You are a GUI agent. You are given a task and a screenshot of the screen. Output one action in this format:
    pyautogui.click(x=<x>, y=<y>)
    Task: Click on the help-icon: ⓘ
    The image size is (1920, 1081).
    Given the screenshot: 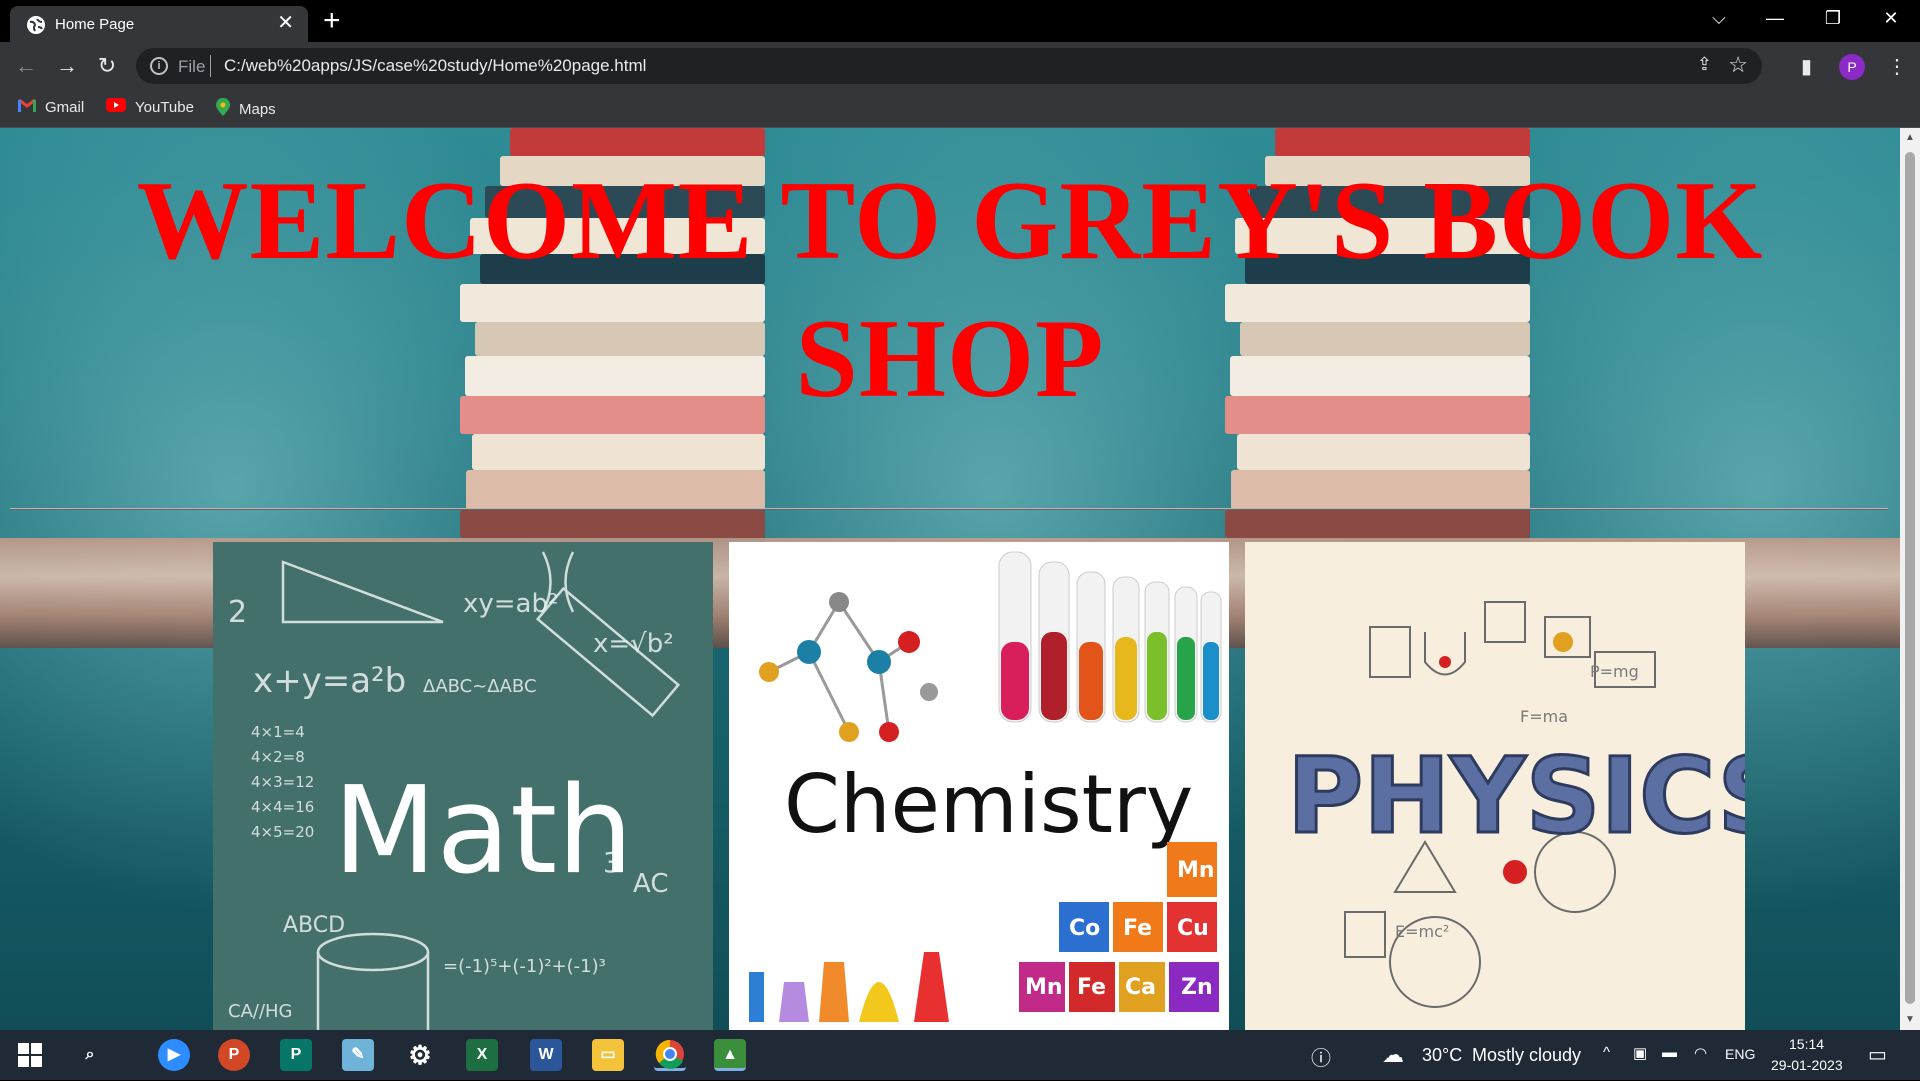 What is the action you would take?
    pyautogui.click(x=1321, y=1056)
    